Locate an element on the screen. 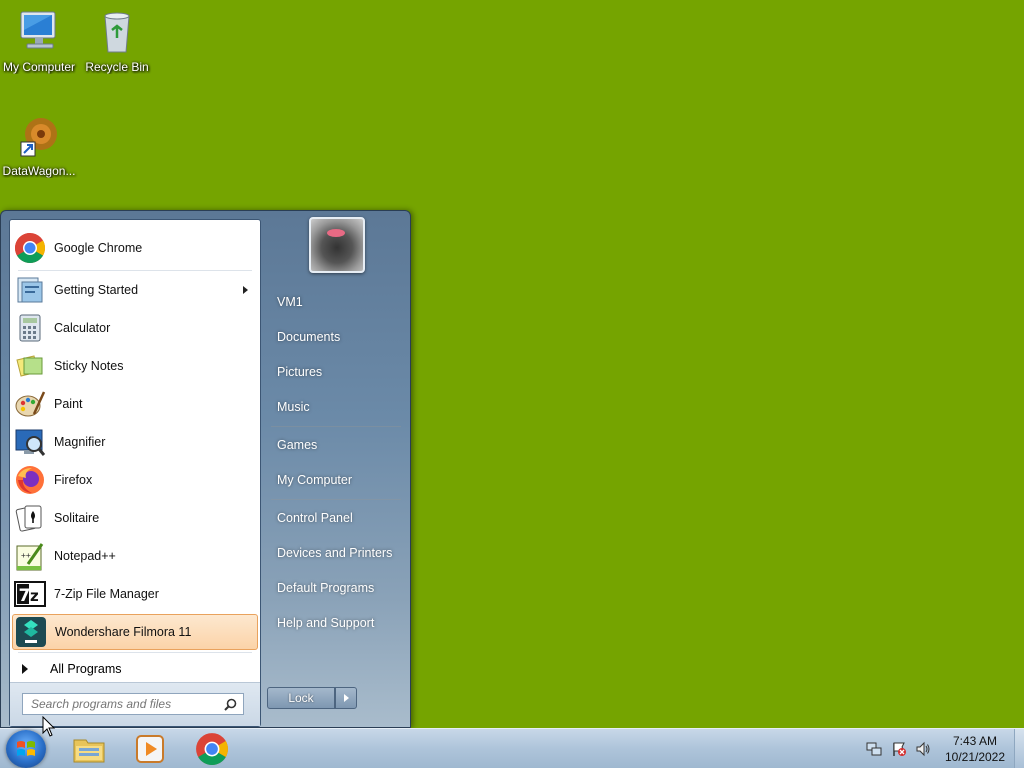 The width and height of the screenshot is (1024, 768). action-center-flag-icon is located at coordinates (899, 749).